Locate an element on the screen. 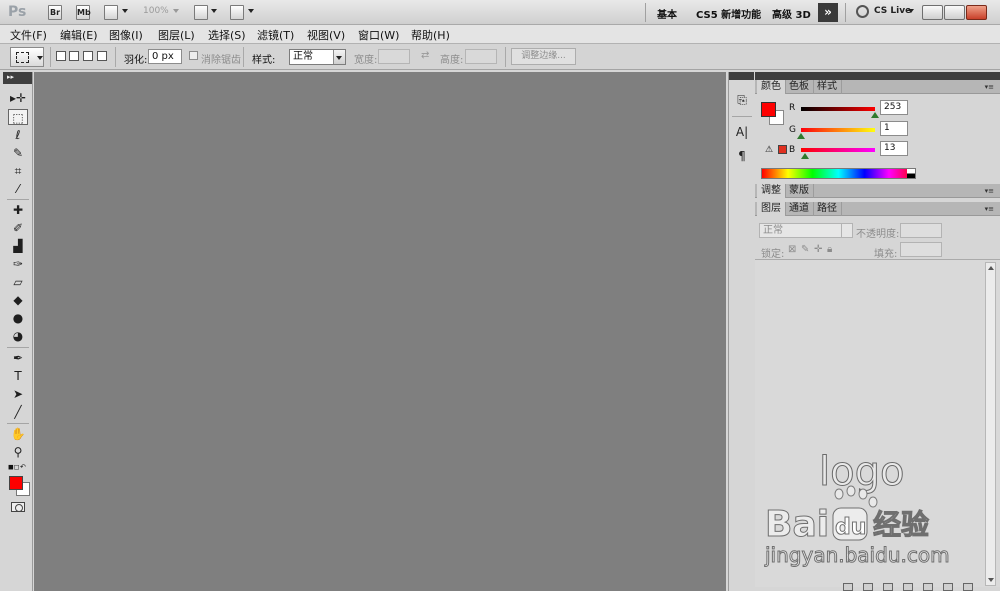 This screenshot has width=1000, height=591. channel-g-slider is located at coordinates (838, 130).